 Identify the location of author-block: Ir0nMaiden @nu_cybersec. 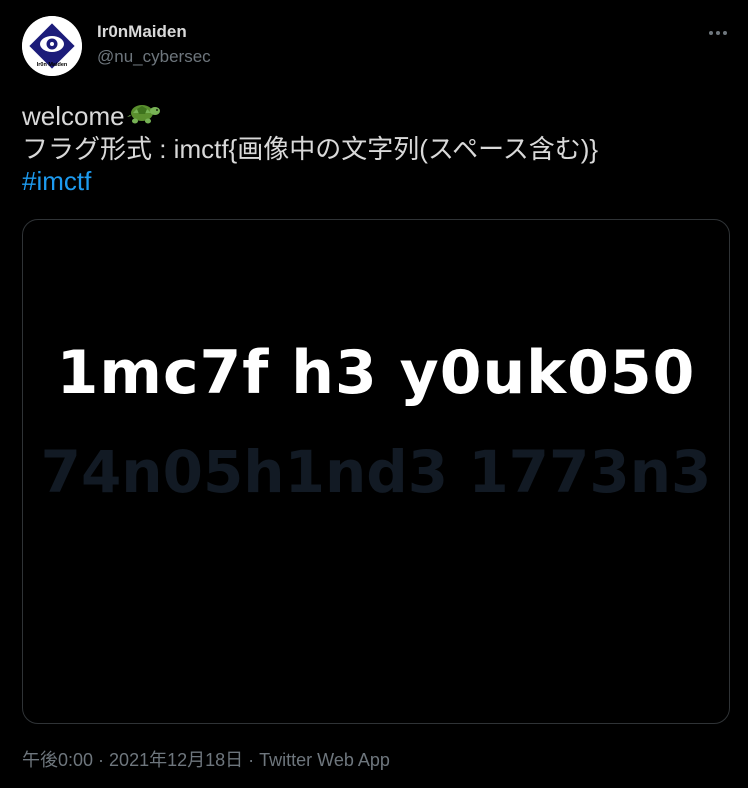
(154, 44).